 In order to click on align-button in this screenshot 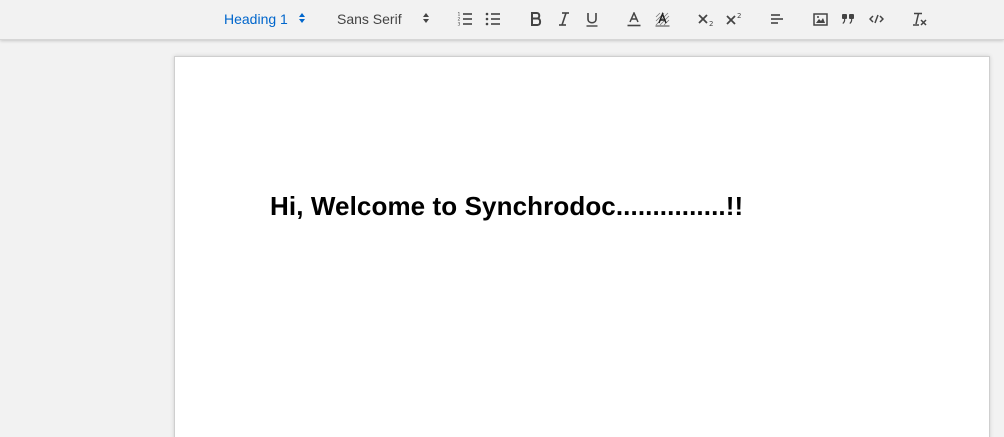, I will do `click(777, 19)`.